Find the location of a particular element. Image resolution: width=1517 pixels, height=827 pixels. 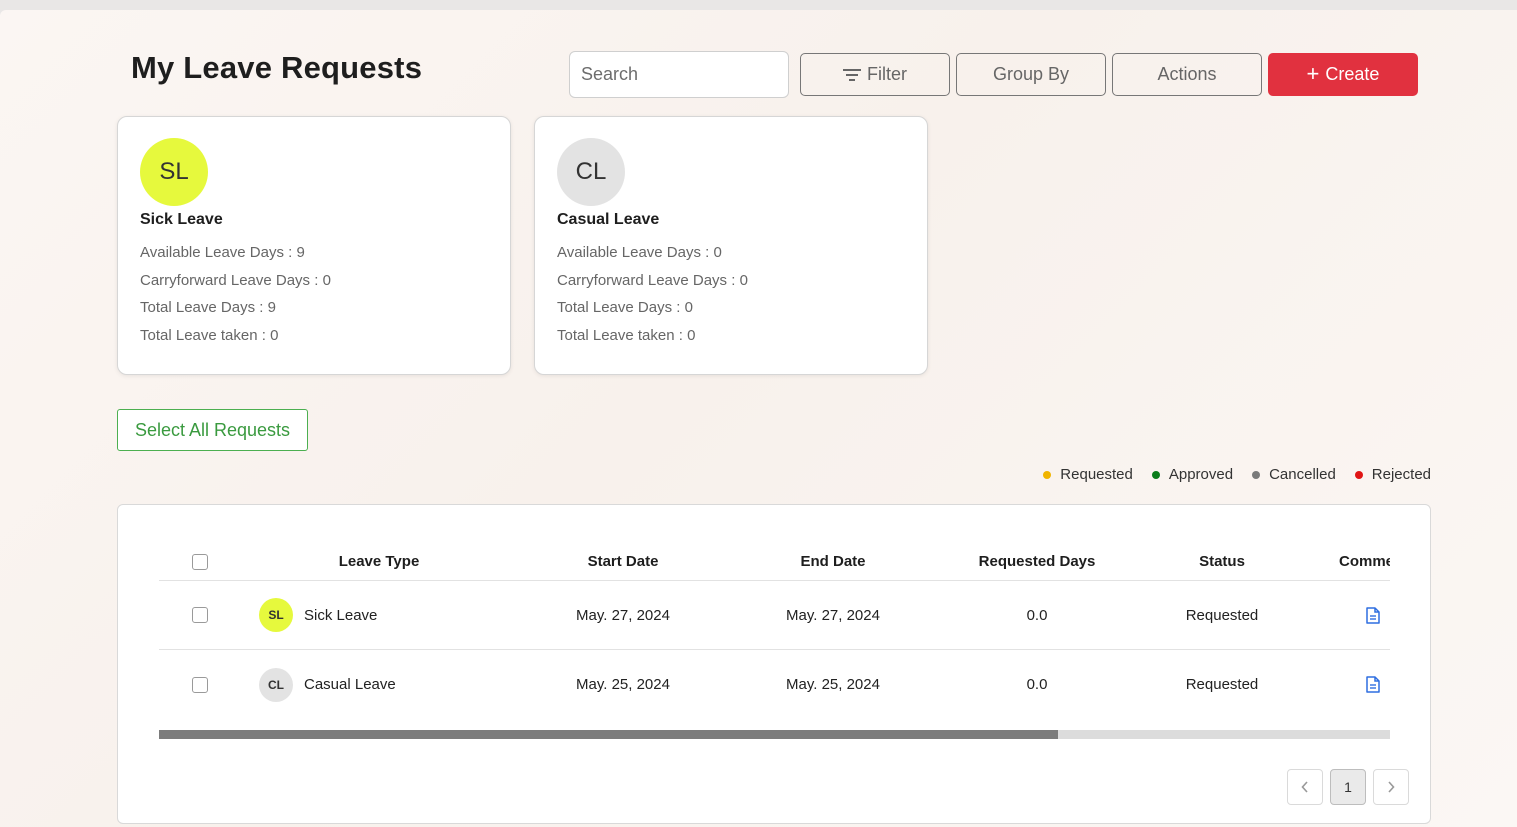

end-date-cell: May. 25, 2024 is located at coordinates (833, 684).